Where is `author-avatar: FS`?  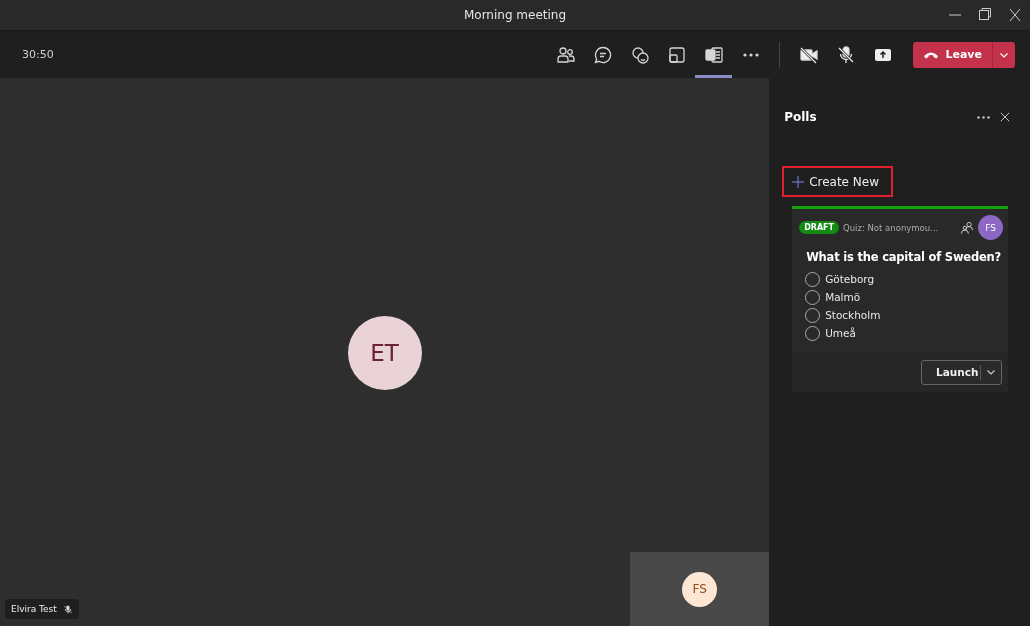 author-avatar: FS is located at coordinates (990, 227).